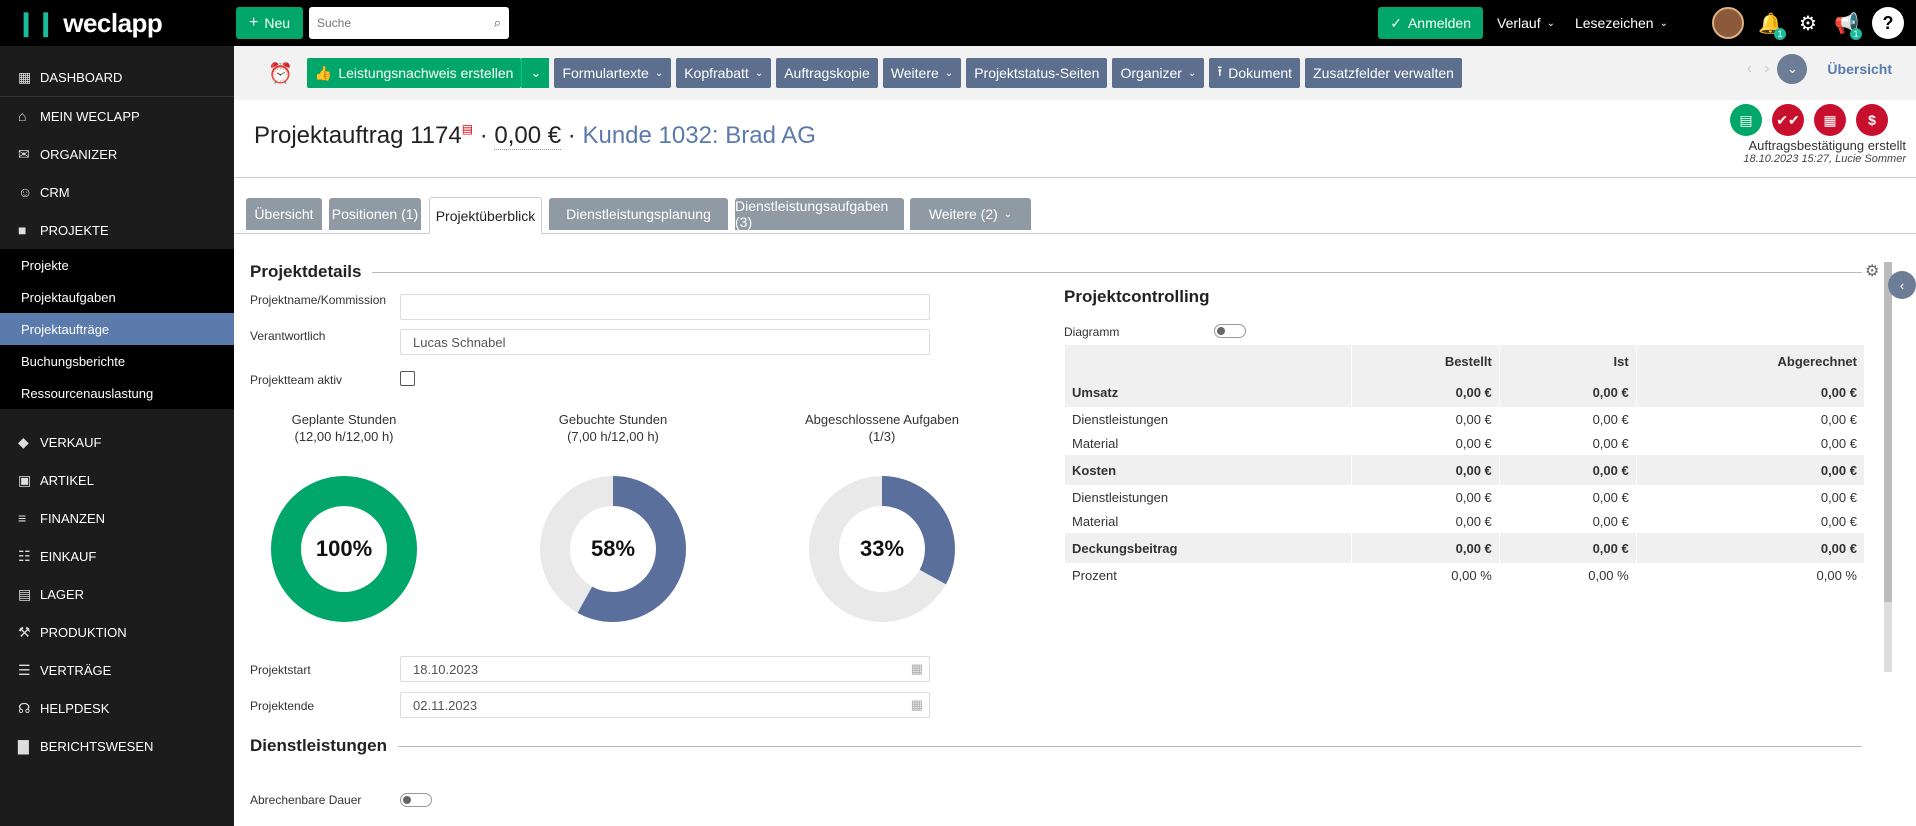 The image size is (1916, 826). Describe the element at coordinates (414, 73) in the screenshot. I see `create-proof-button: 👍 Leistungsnachweis erstellen` at that location.